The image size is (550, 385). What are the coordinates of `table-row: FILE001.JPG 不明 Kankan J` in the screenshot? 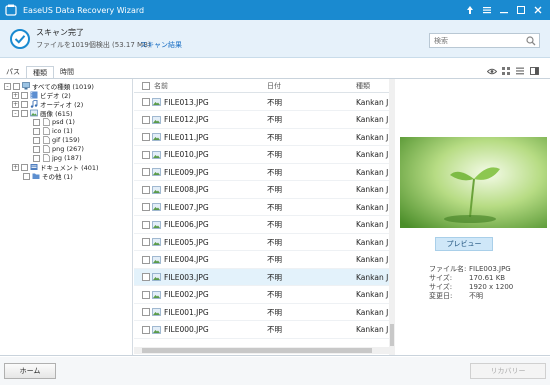 It's located at (261, 312).